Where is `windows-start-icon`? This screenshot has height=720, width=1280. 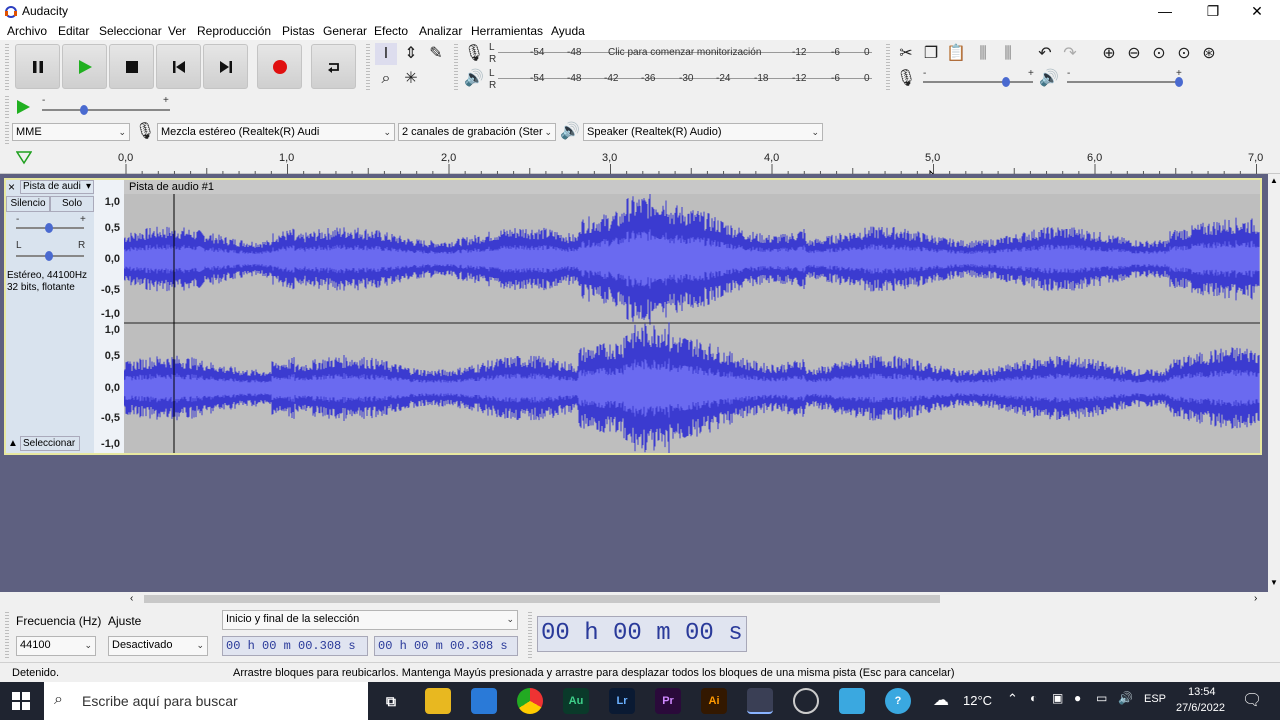 windows-start-icon is located at coordinates (21, 701).